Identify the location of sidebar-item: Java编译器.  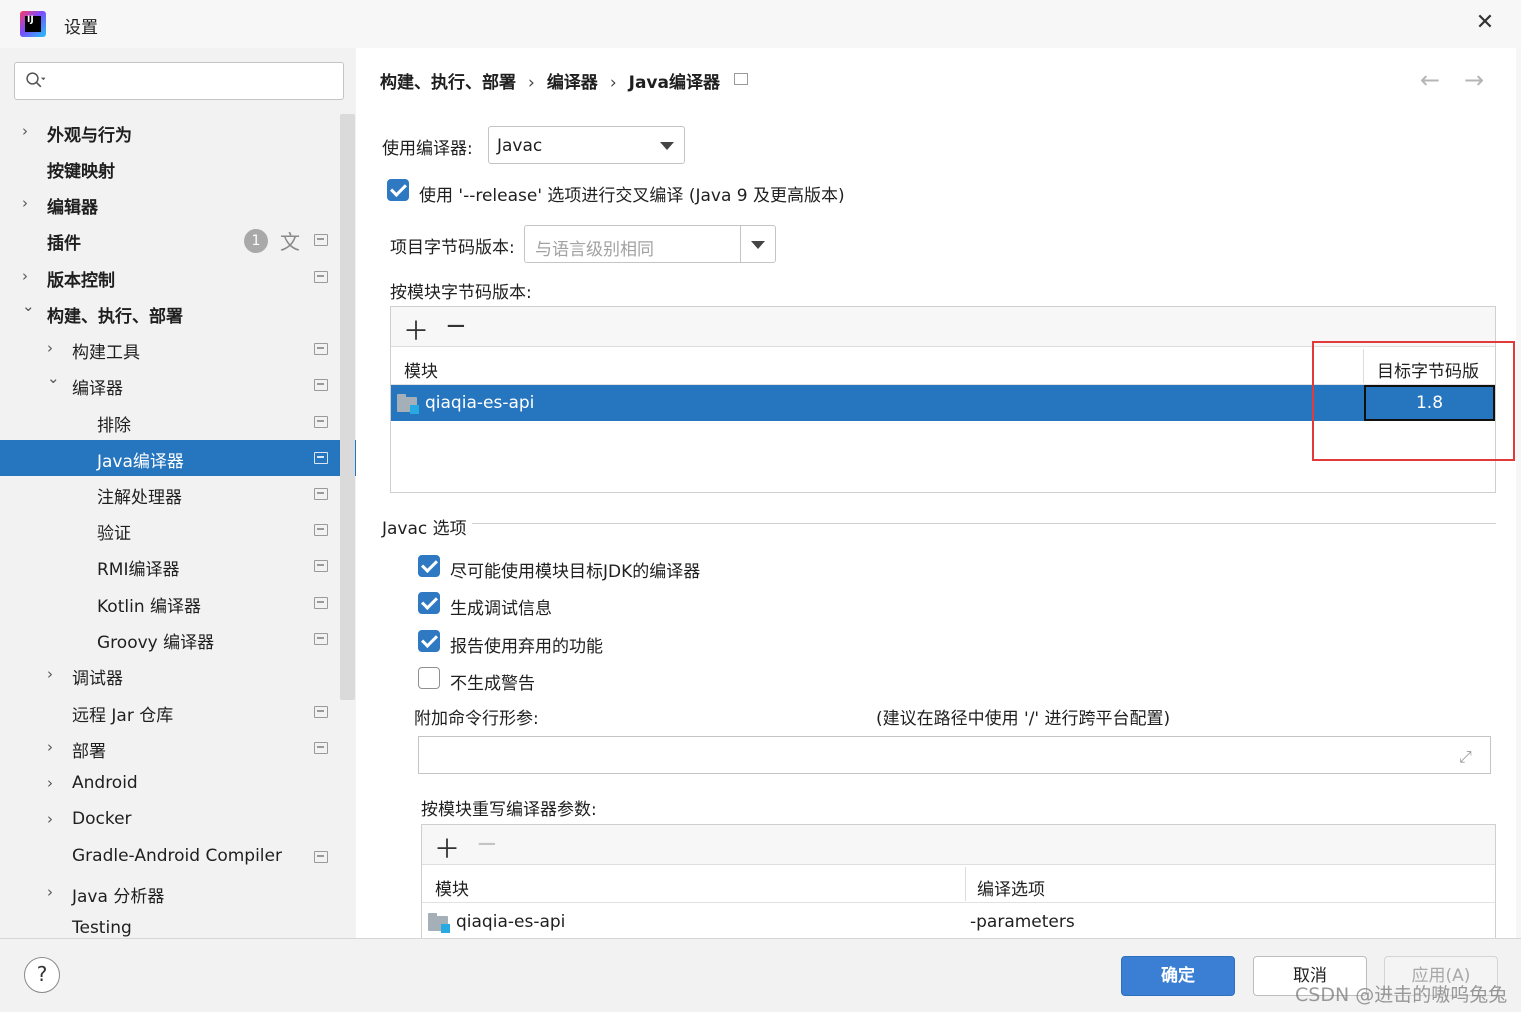
(178, 458).